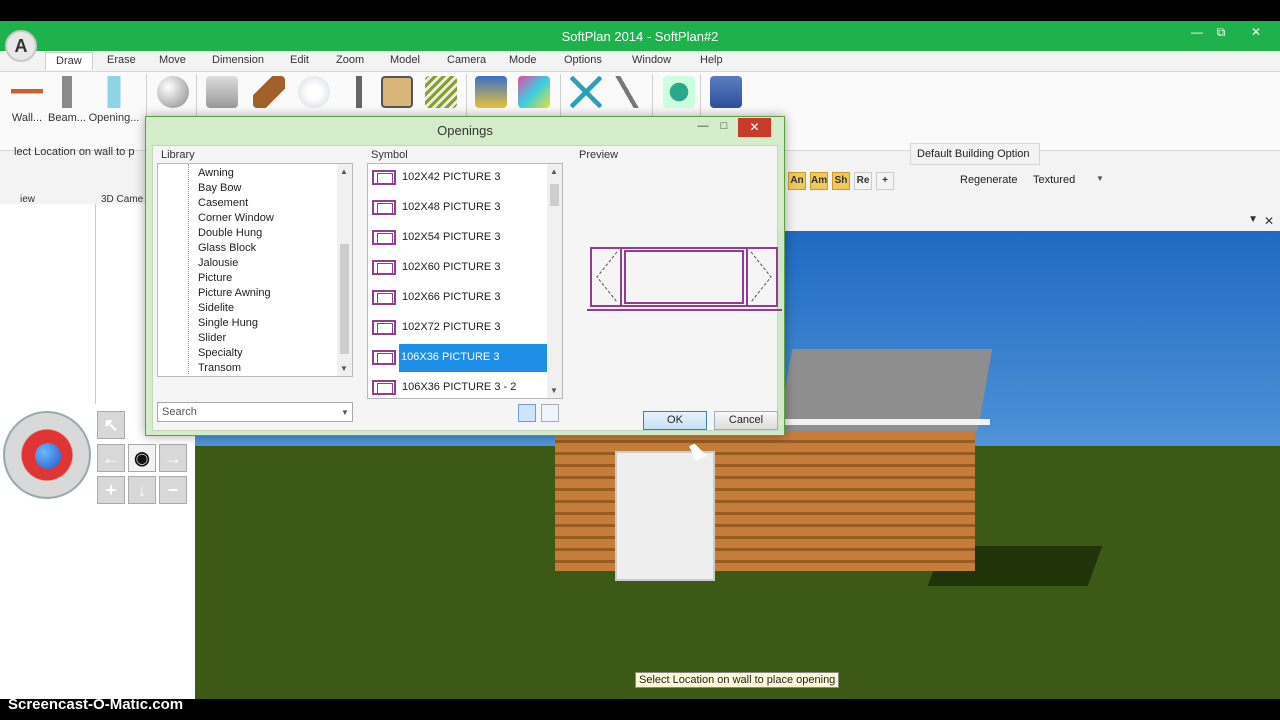 The width and height of the screenshot is (1280, 720). Describe the element at coordinates (111, 458) in the screenshot. I see `nav-left-icon: ←` at that location.